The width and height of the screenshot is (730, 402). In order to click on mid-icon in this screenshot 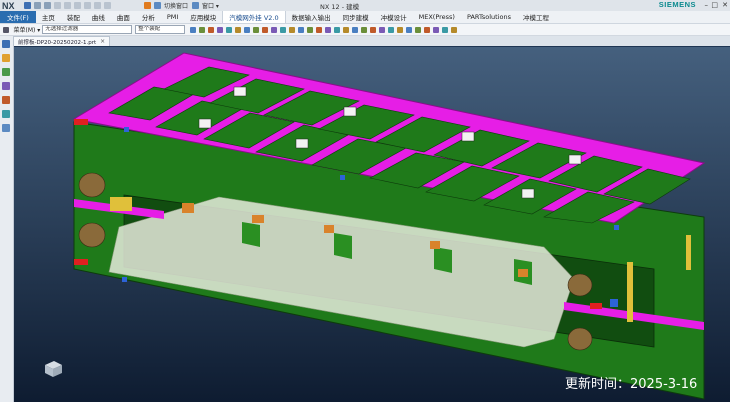, I will do `click(291, 29)`.